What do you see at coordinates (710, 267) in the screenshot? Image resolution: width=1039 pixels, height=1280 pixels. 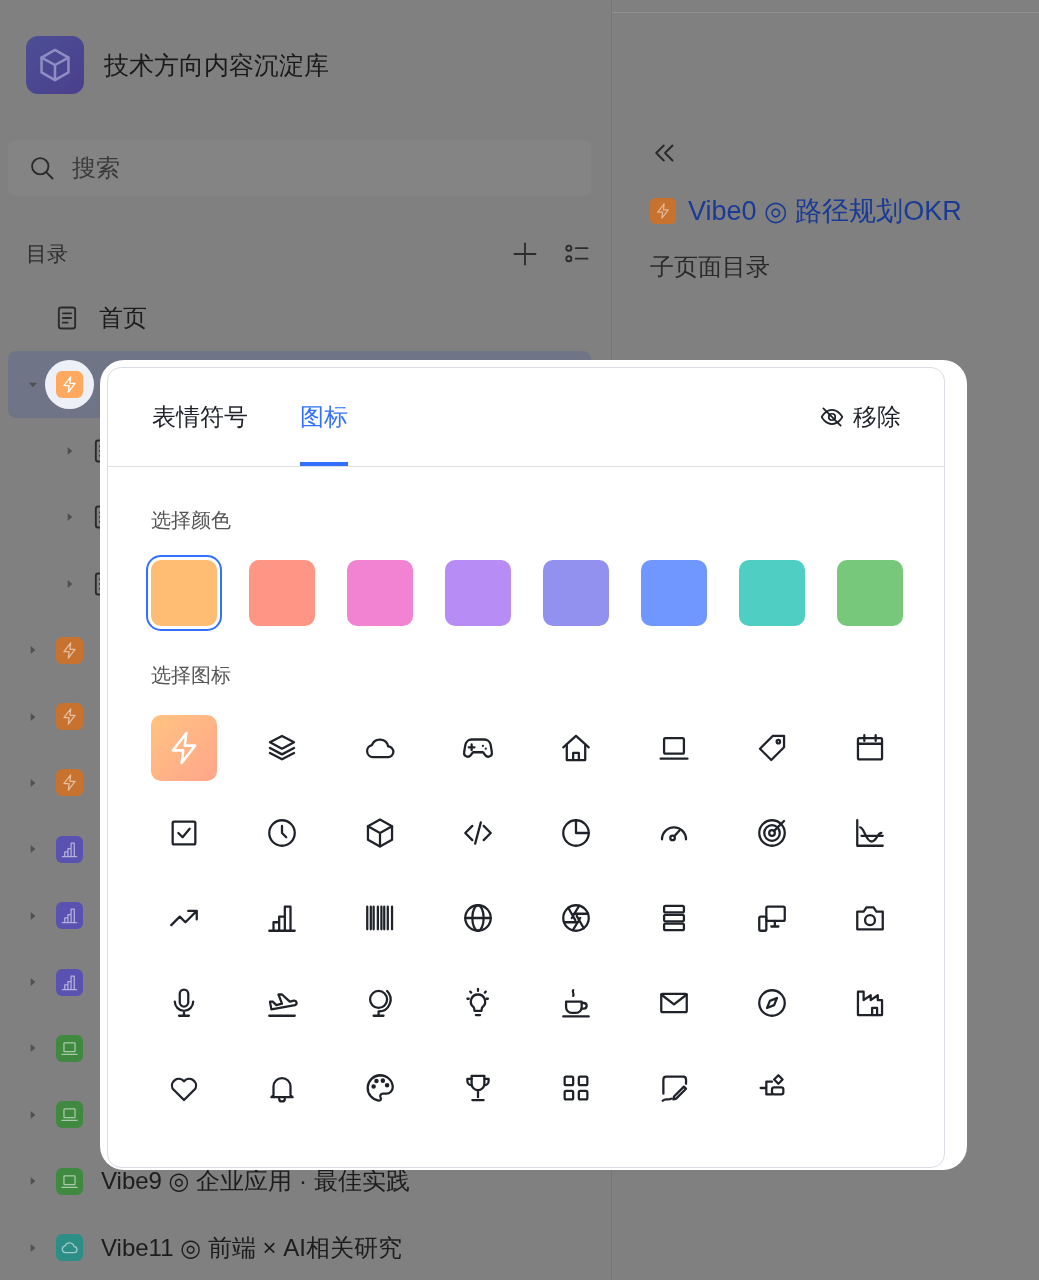 I see `subpage-heading: 子页面目录` at bounding box center [710, 267].